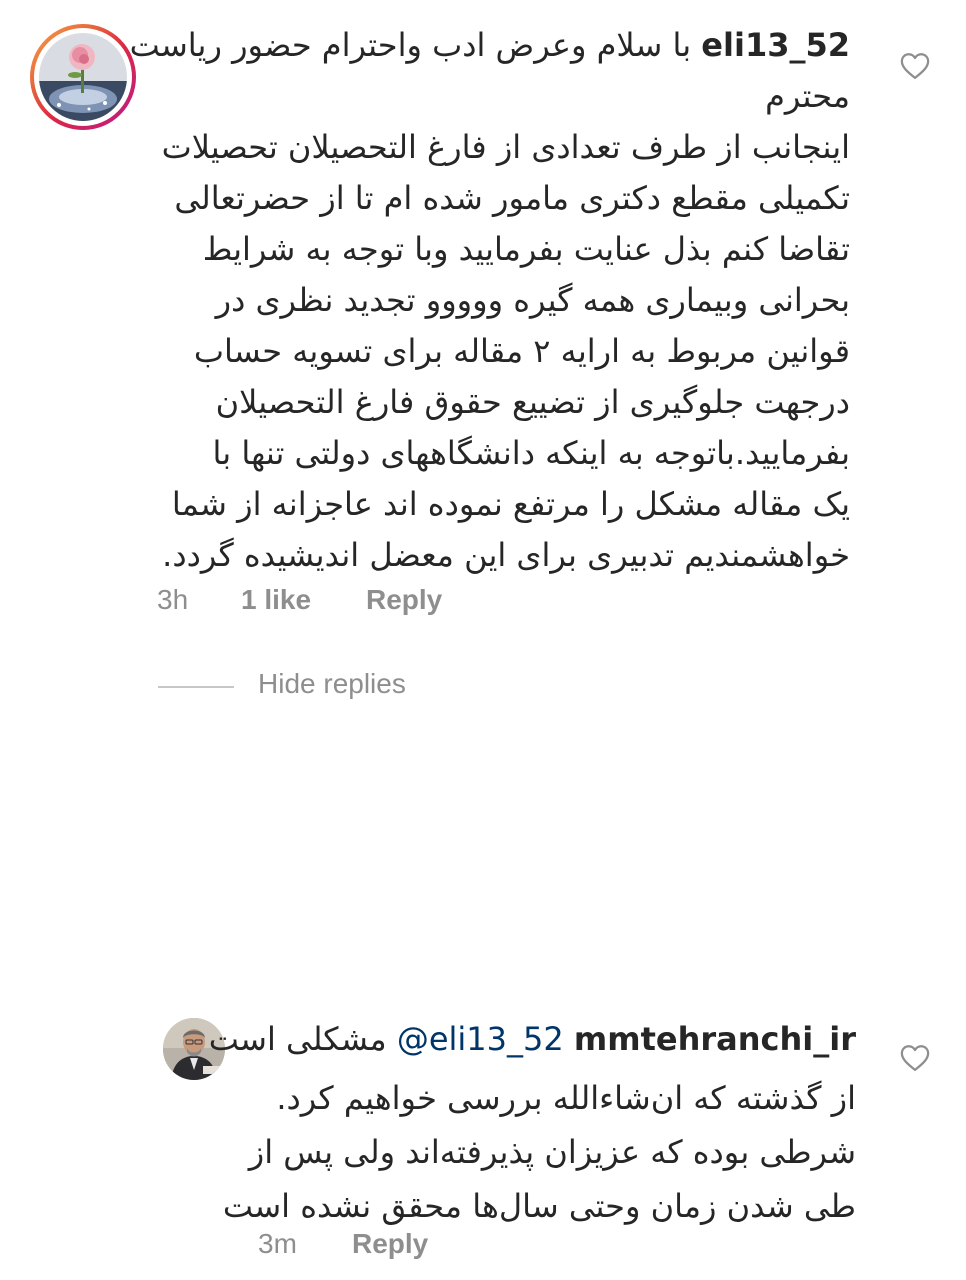  What do you see at coordinates (715, 1039) in the screenshot?
I see `reply-username: mmtehranchi_ir` at bounding box center [715, 1039].